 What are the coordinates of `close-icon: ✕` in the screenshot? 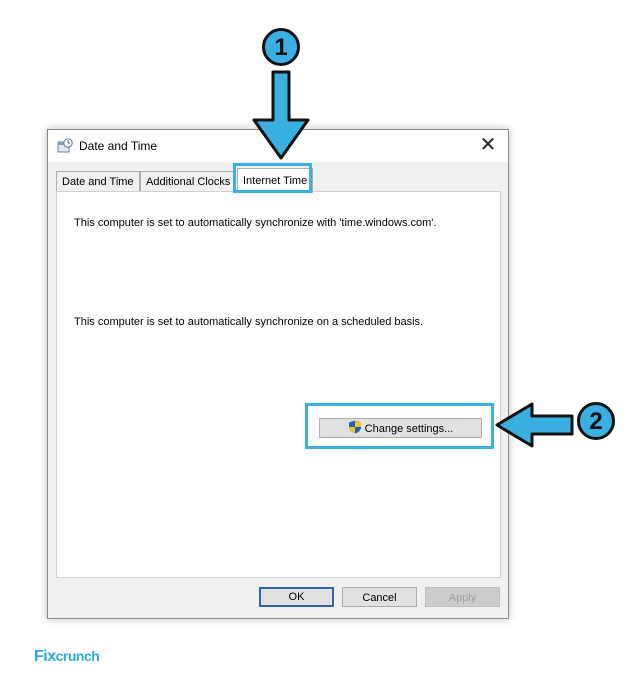 It's located at (488, 145).